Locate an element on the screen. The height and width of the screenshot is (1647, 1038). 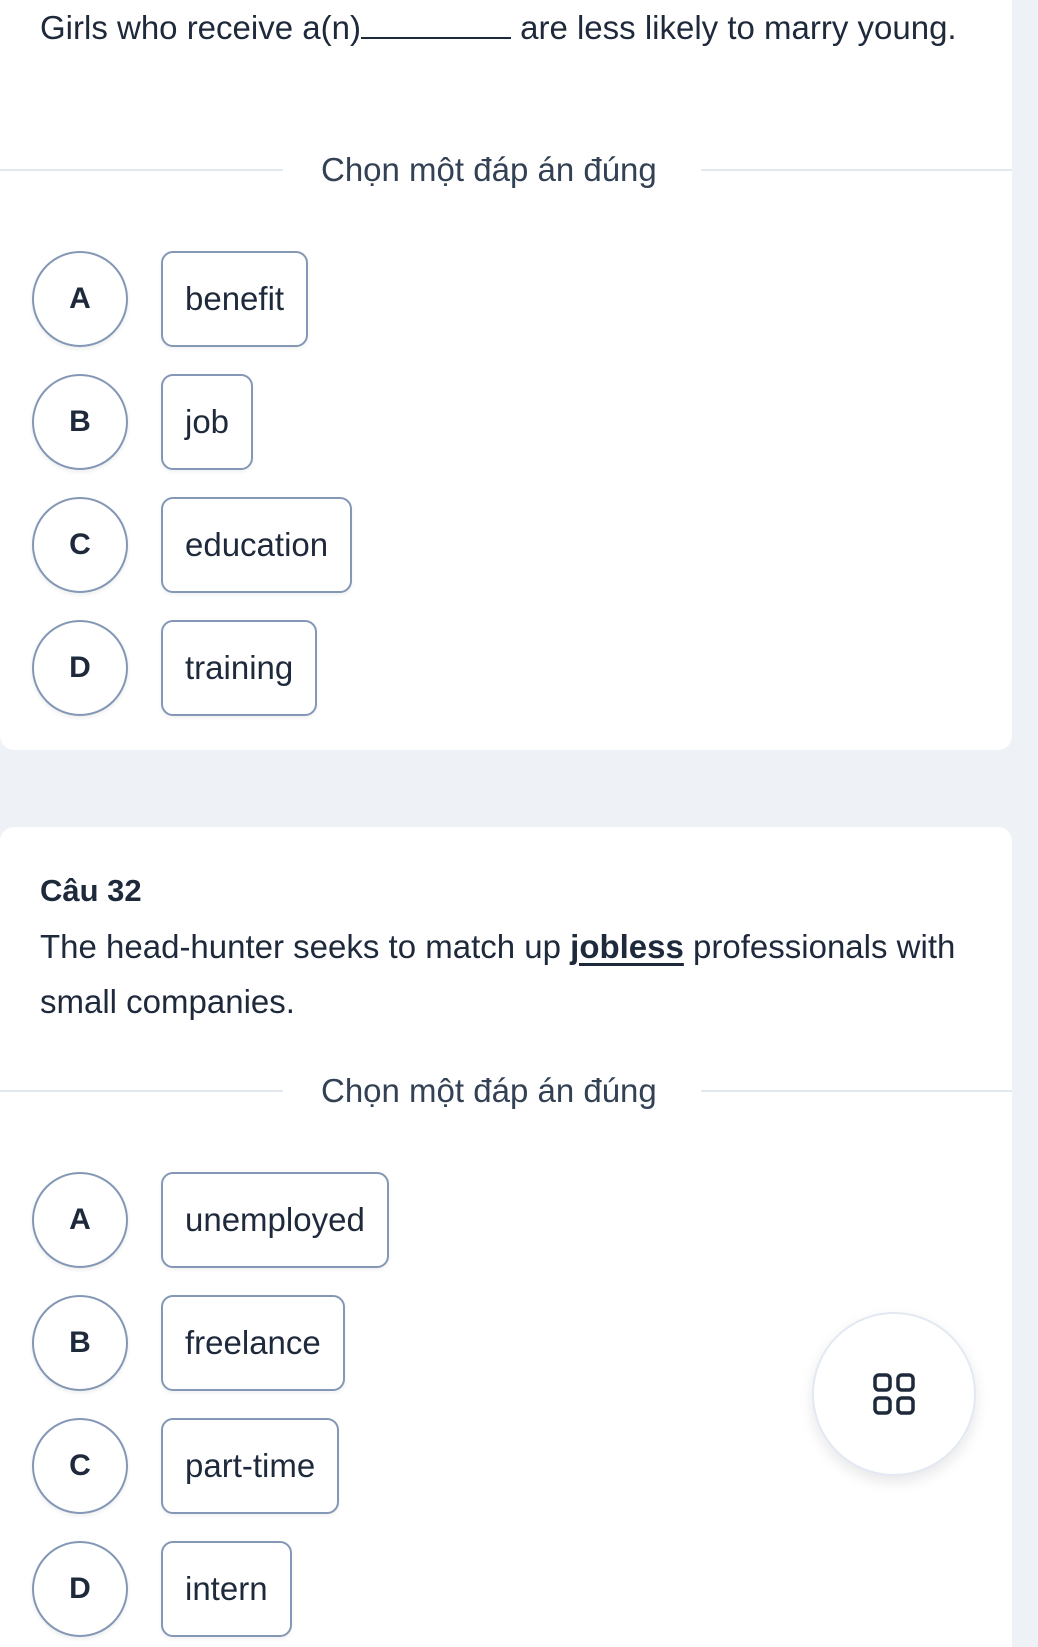
option-a: A unemployed is located at coordinates (210, 1220).